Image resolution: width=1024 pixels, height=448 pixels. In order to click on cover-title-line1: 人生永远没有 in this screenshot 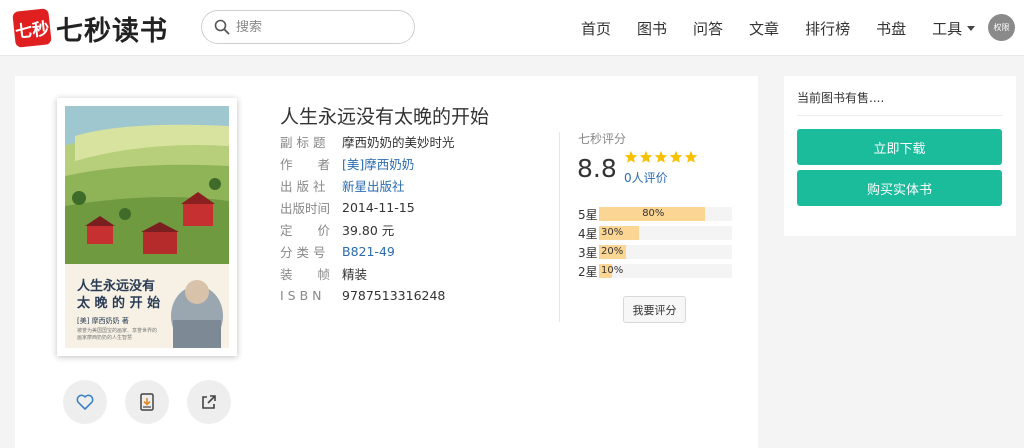, I will do `click(116, 286)`.